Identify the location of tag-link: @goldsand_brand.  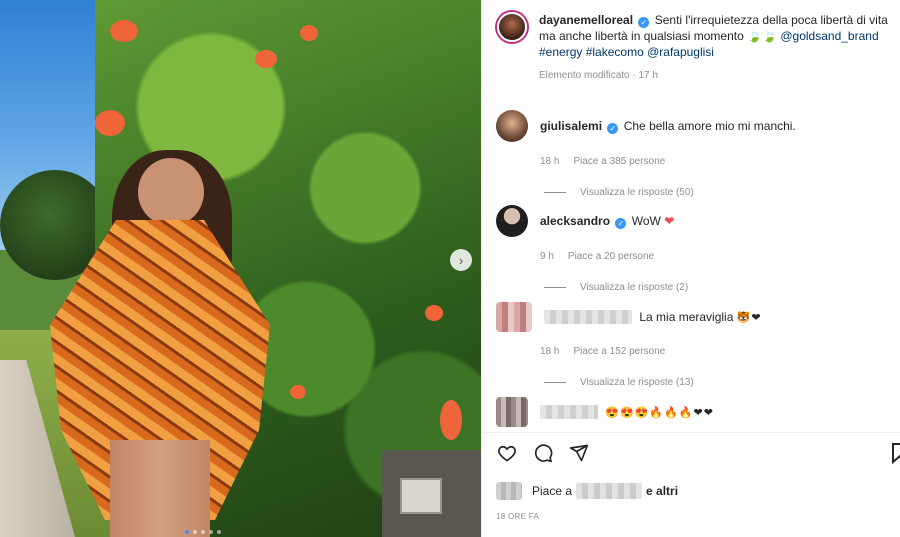
(829, 36).